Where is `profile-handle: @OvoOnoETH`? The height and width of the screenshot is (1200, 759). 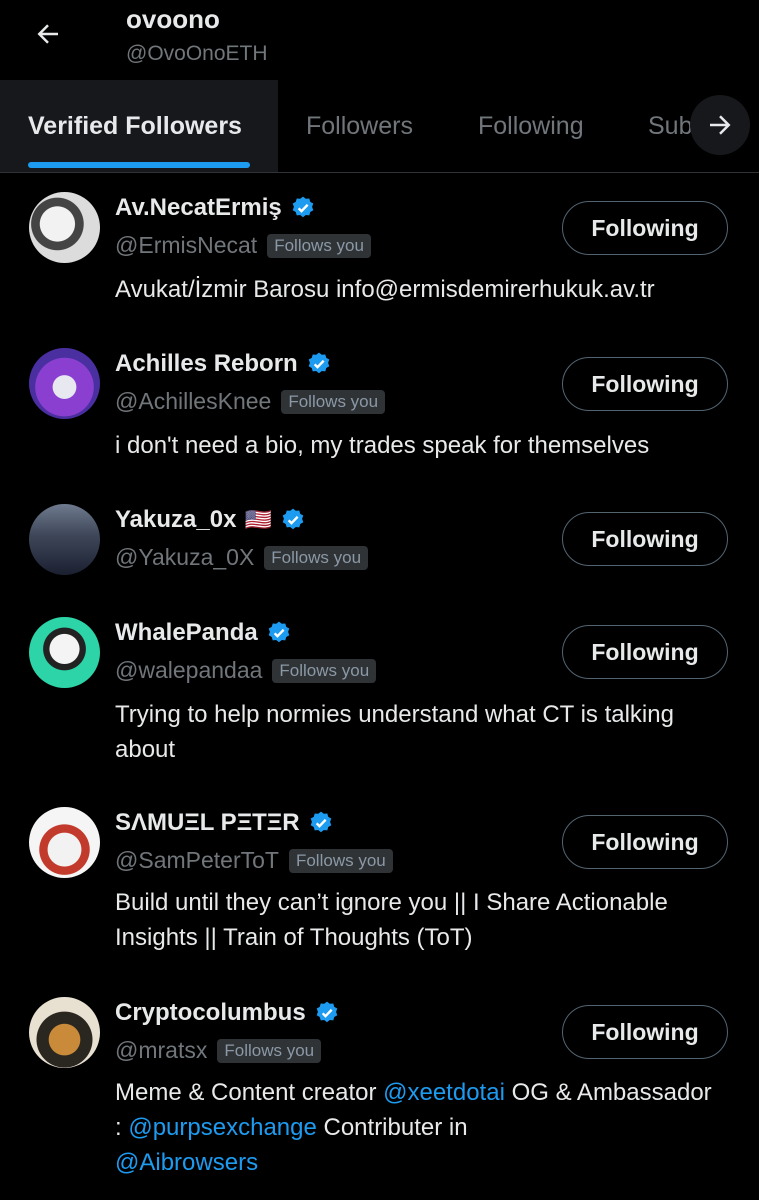 profile-handle: @OvoOnoETH is located at coordinates (197, 53).